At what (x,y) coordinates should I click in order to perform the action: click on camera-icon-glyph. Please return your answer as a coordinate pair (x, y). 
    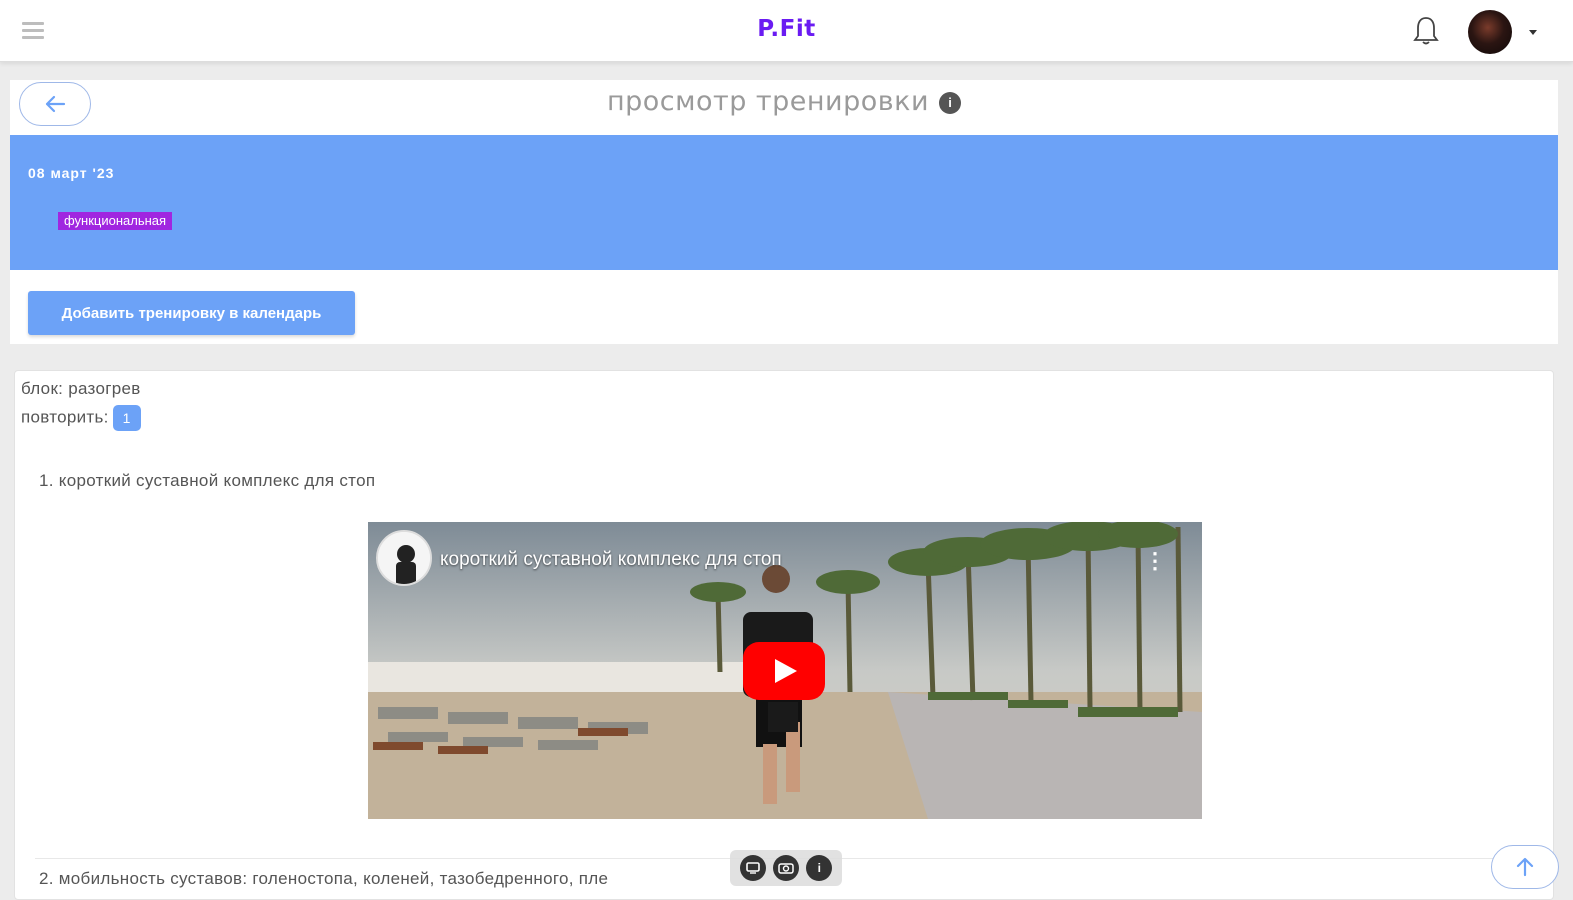
    Looking at the image, I should click on (786, 868).